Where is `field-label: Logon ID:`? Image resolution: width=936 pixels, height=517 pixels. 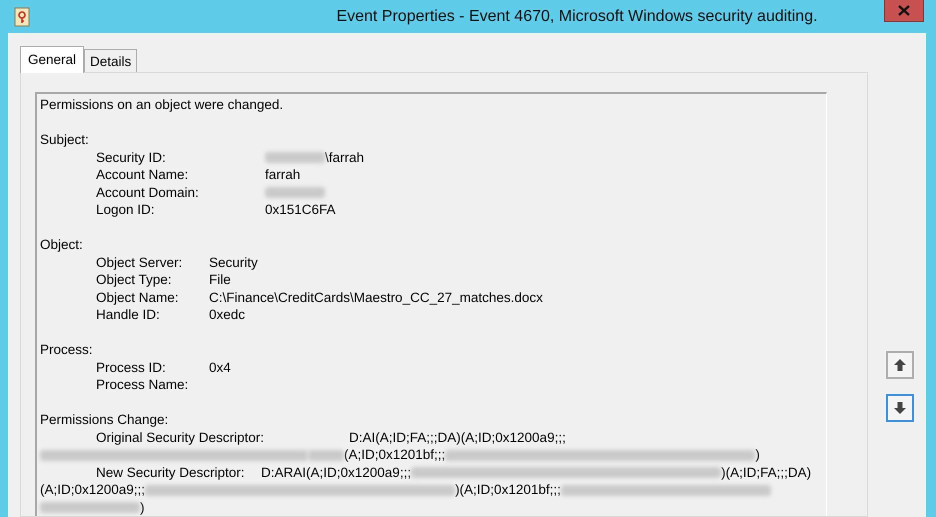 field-label: Logon ID: is located at coordinates (126, 209).